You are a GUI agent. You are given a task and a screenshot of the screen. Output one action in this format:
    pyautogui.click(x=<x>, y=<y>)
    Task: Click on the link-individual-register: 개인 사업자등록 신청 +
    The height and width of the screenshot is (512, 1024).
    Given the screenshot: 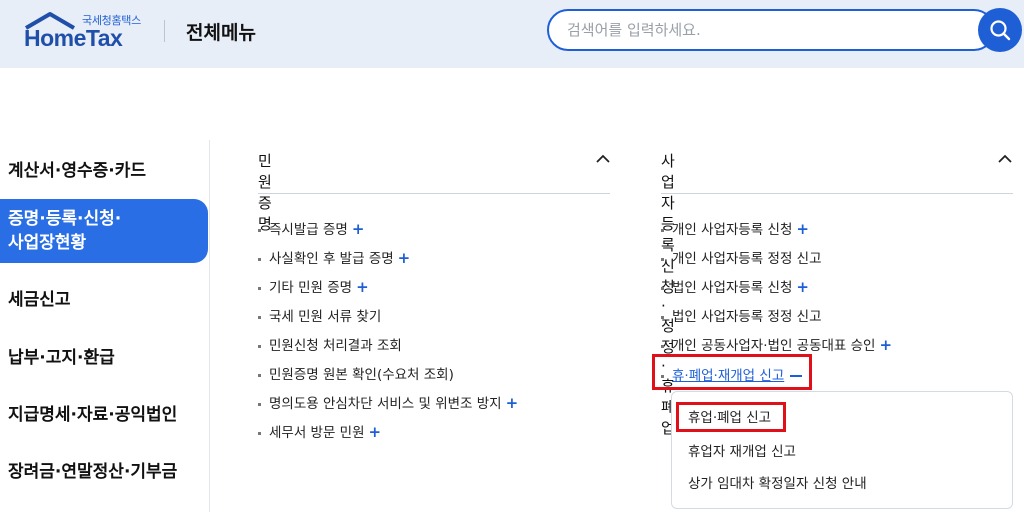 What is the action you would take?
    pyautogui.click(x=735, y=228)
    